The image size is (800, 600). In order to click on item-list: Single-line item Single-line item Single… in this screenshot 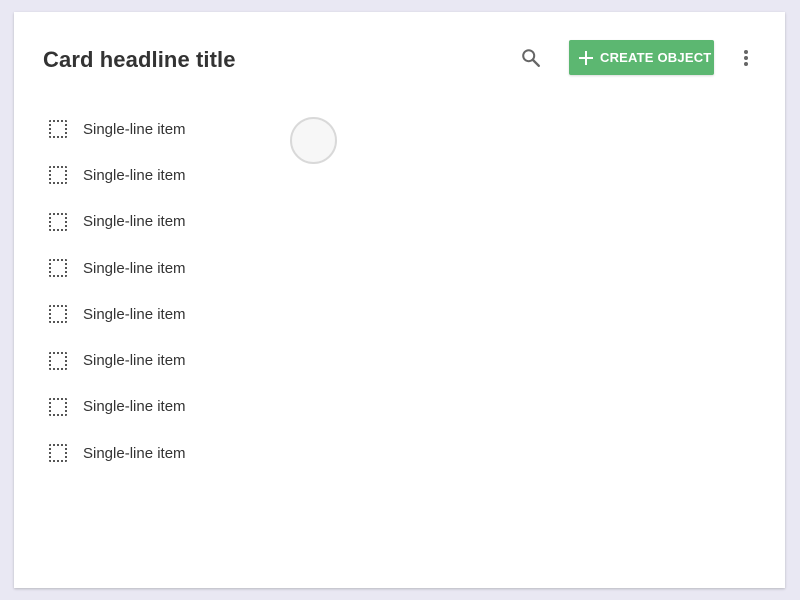, I will do `click(117, 291)`.